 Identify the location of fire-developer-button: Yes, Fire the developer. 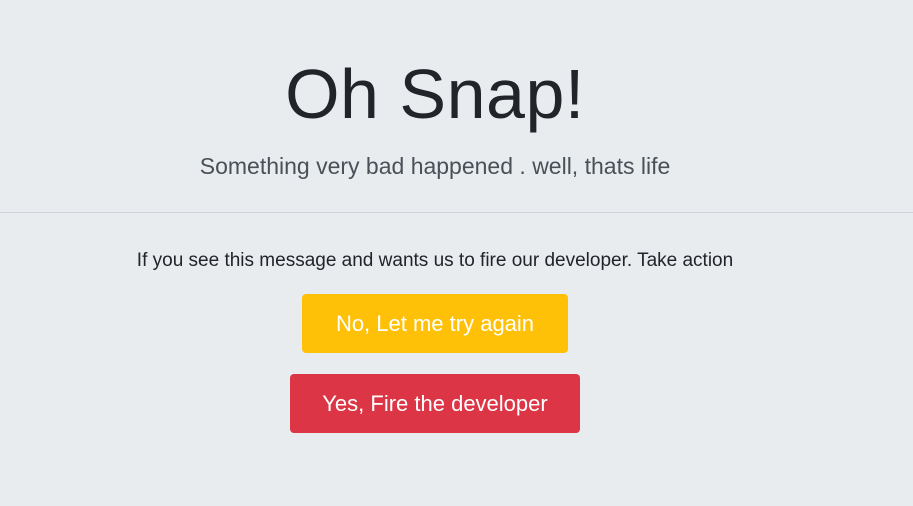
(435, 403).